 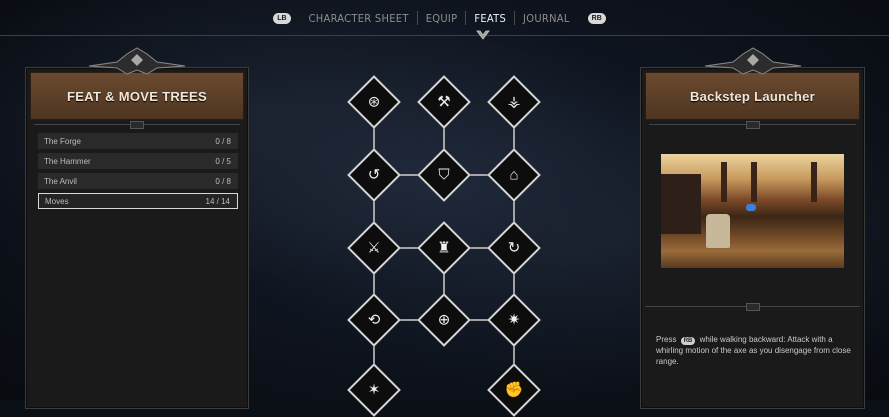 I want to click on rb-button-icon: RB, so click(x=688, y=341).